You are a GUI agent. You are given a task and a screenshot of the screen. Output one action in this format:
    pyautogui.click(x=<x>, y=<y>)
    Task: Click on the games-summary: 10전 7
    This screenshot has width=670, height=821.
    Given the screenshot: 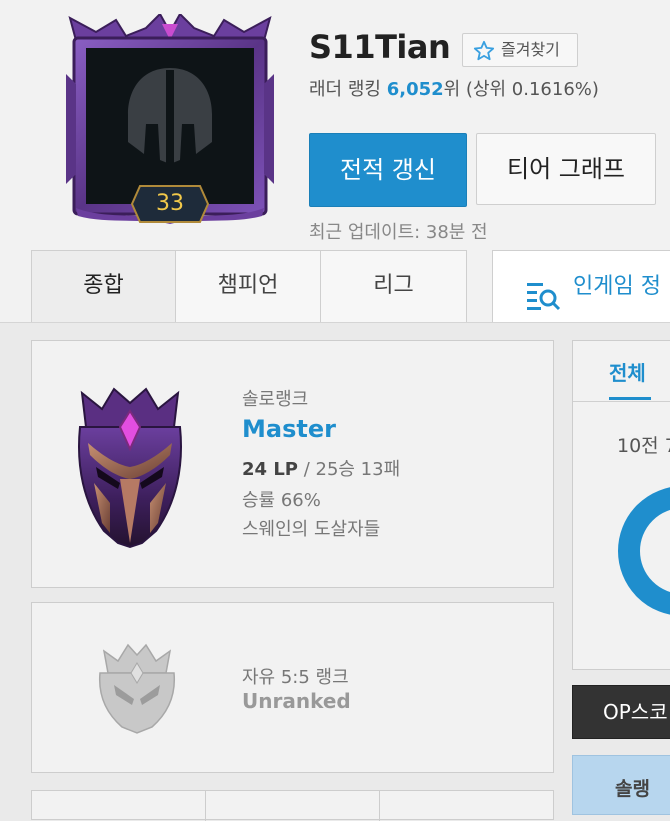 What is the action you would take?
    pyautogui.click(x=643, y=446)
    